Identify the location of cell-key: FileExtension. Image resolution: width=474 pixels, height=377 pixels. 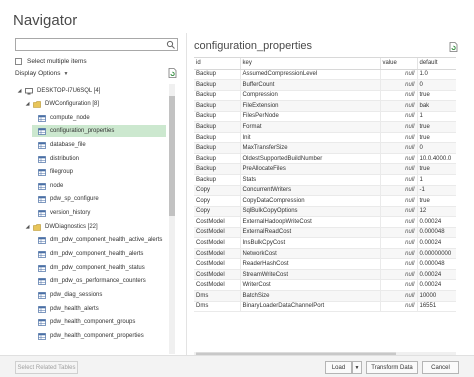
(310, 106).